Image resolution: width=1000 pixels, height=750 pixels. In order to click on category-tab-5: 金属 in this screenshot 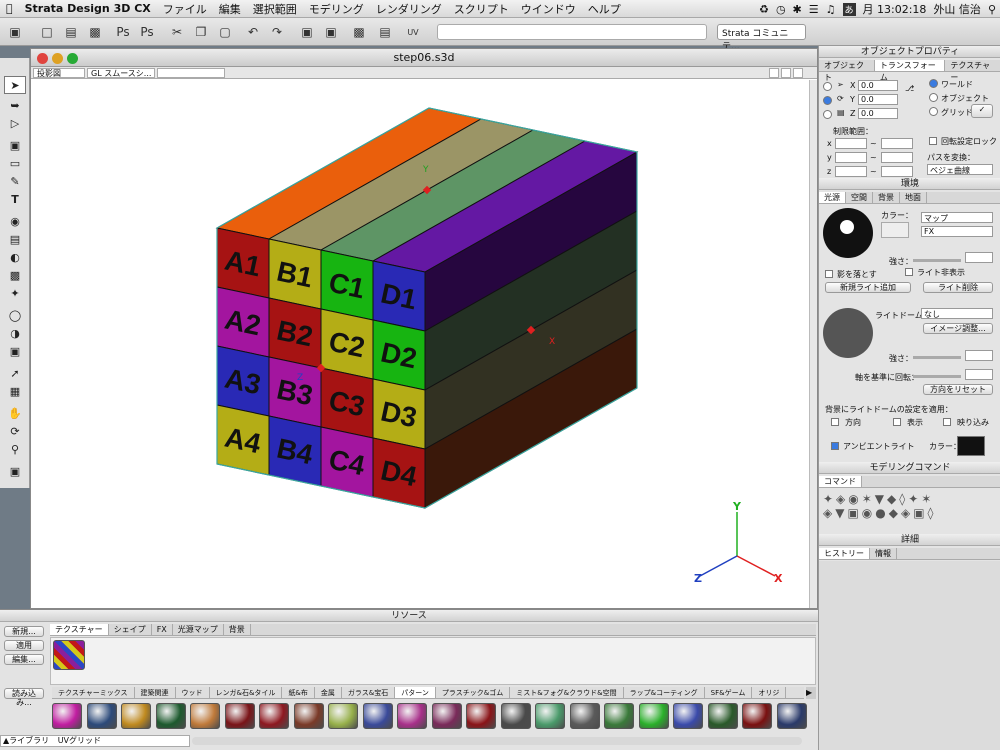, I will do `click(328, 692)`.